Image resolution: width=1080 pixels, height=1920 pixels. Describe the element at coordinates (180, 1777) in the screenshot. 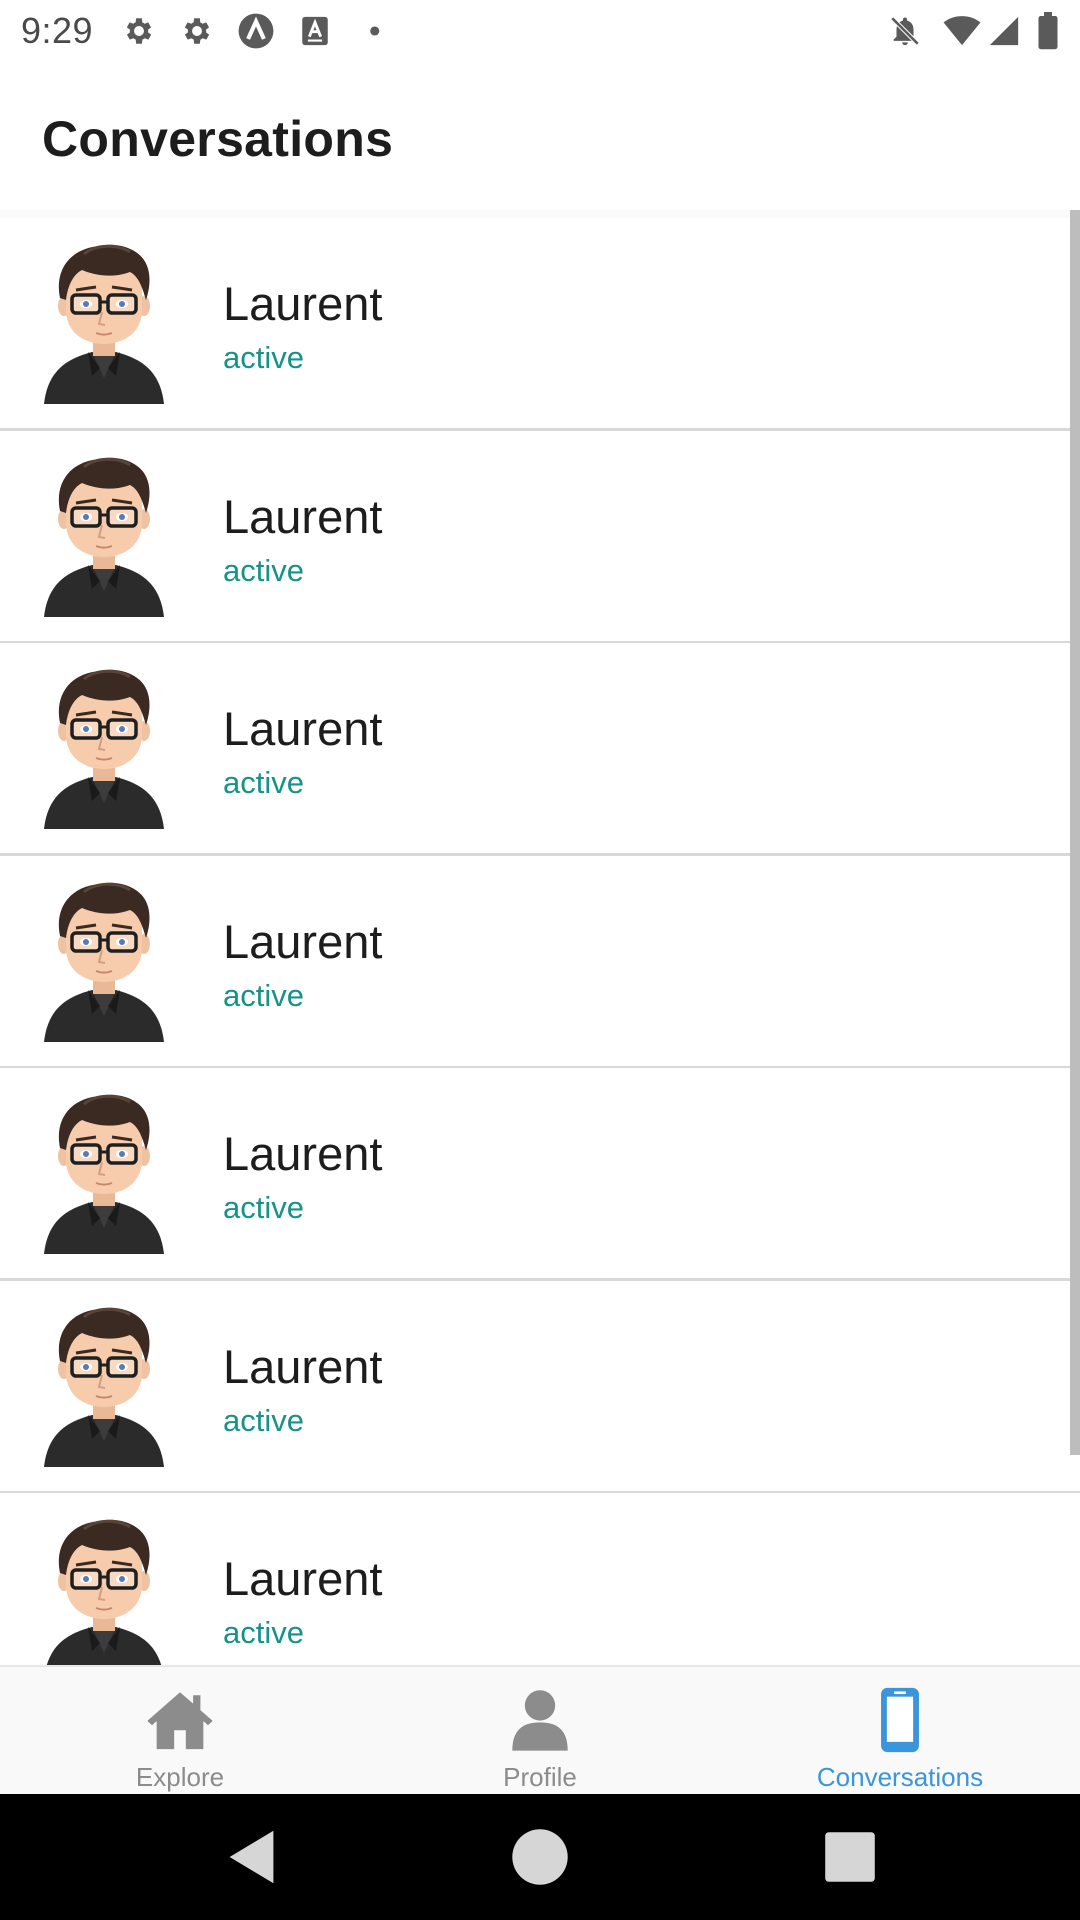

I see `tab-label: Explore` at that location.